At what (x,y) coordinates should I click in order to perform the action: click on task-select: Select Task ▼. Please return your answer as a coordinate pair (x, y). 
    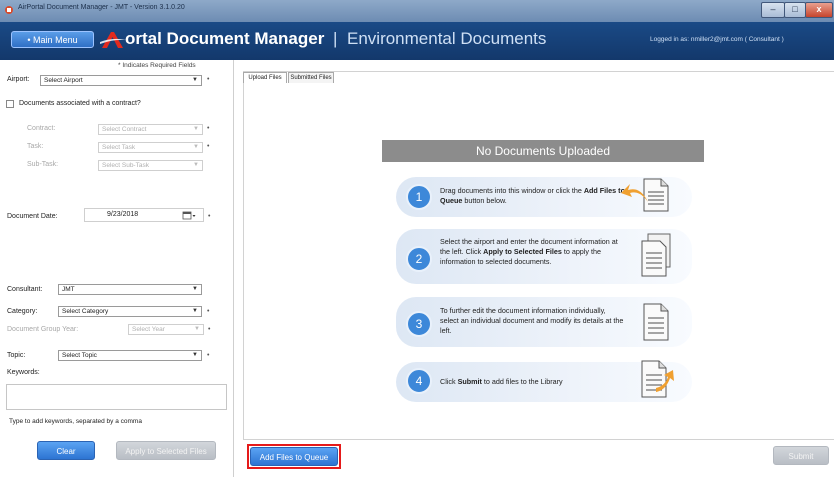
    Looking at the image, I should click on (150, 147).